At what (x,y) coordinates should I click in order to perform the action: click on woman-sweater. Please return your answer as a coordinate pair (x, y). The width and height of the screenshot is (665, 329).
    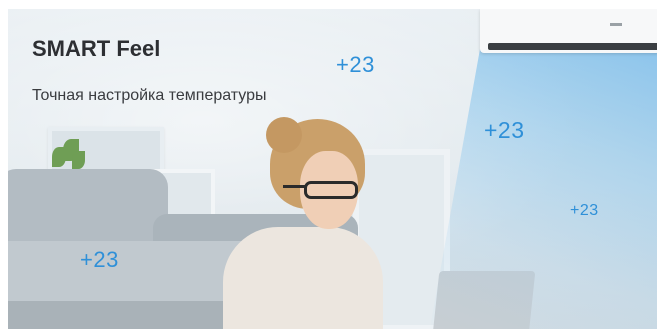
    Looking at the image, I should click on (303, 278).